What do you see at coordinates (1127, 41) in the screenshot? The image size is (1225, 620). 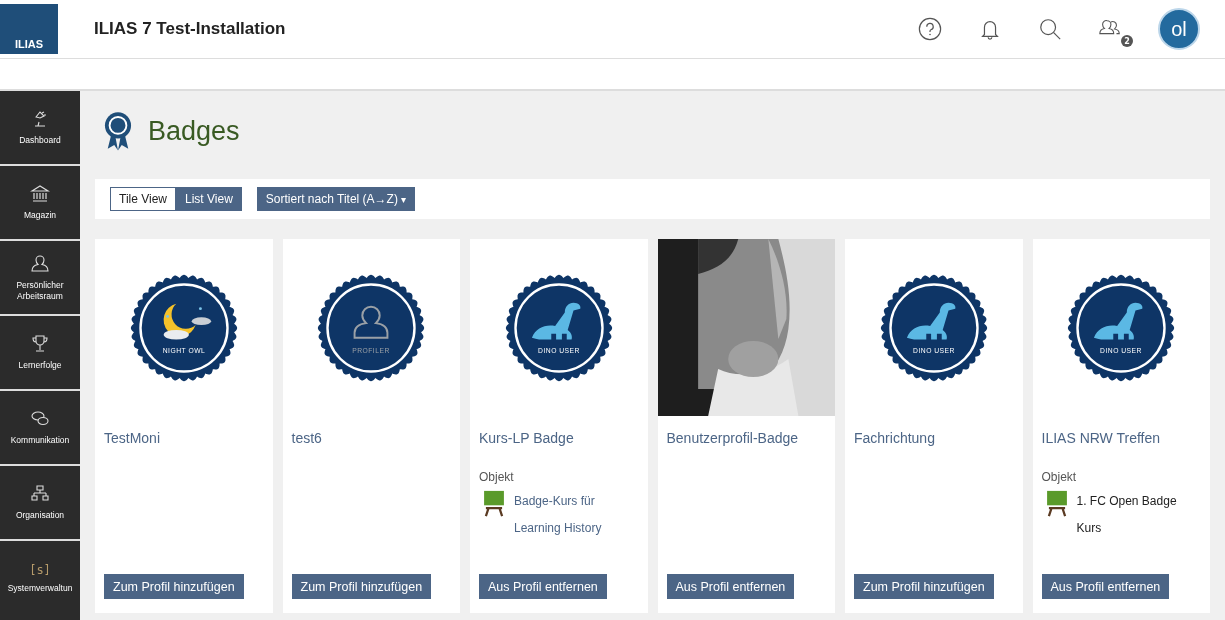 I see `notification-count: 2` at bounding box center [1127, 41].